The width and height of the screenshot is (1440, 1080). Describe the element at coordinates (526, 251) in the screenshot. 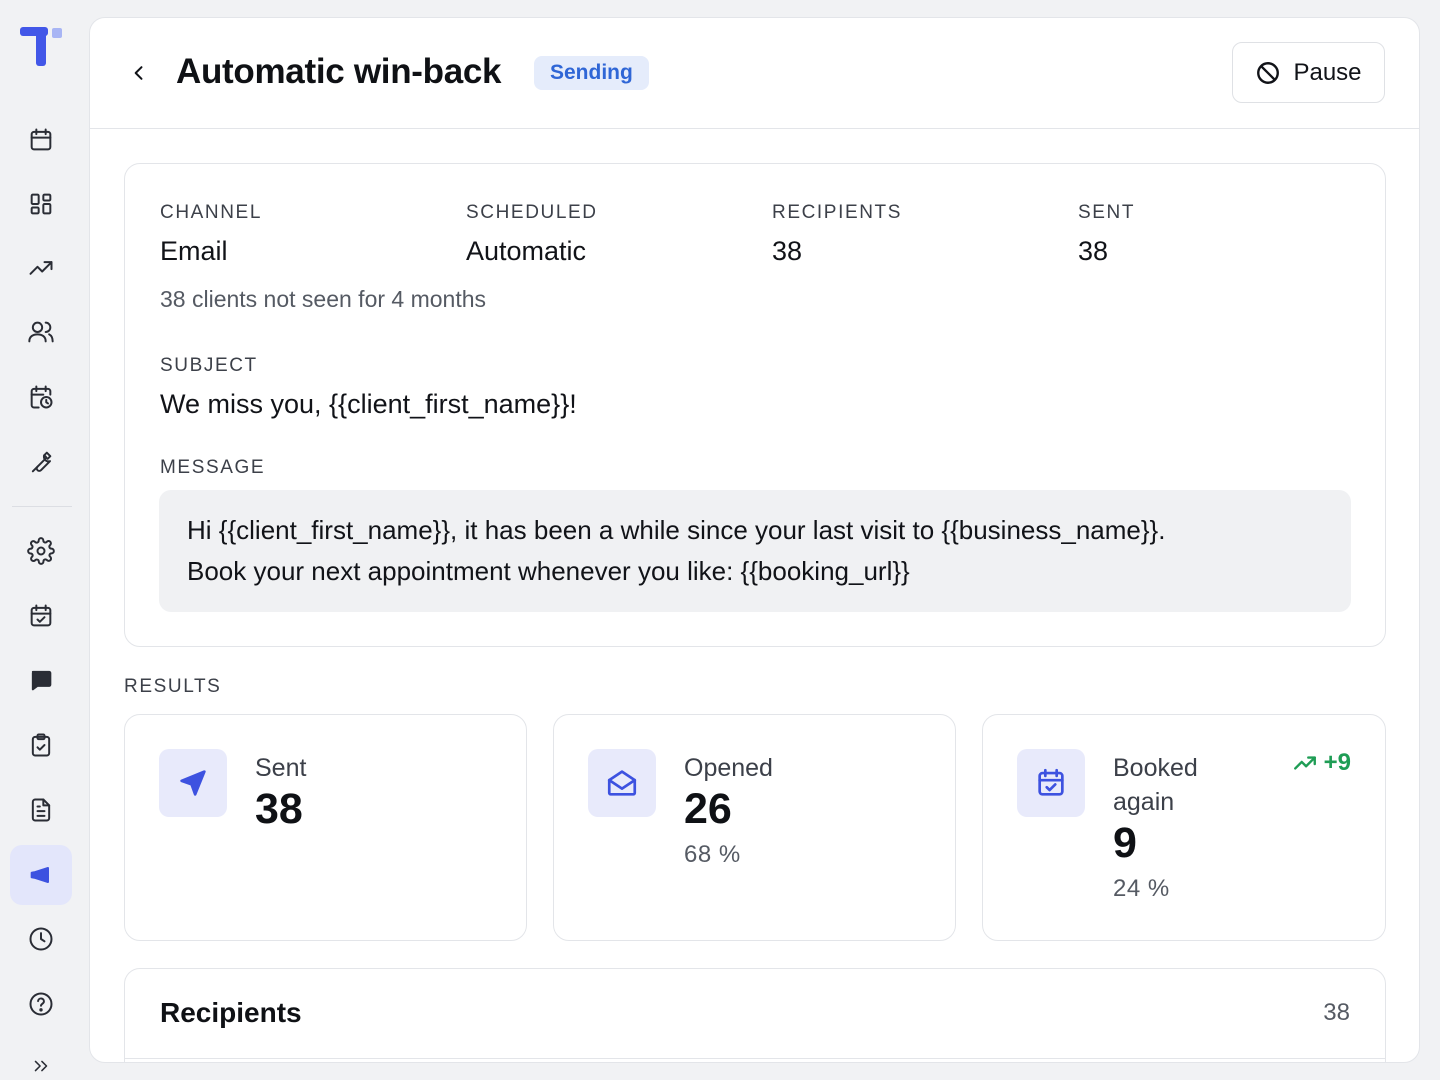

I see `scheduled-value: Automatic` at that location.